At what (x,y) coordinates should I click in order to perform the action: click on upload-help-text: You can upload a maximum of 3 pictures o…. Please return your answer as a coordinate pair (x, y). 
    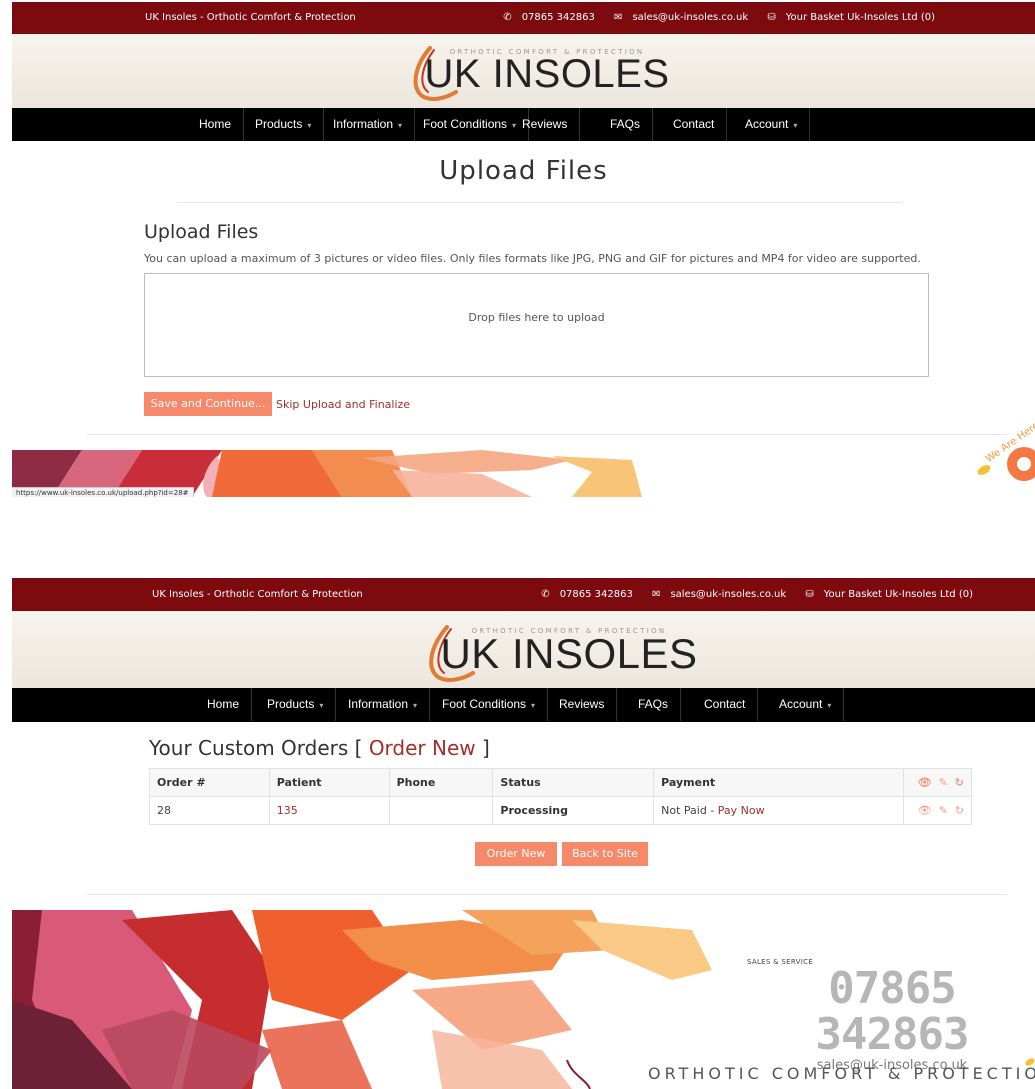
    Looking at the image, I should click on (532, 258).